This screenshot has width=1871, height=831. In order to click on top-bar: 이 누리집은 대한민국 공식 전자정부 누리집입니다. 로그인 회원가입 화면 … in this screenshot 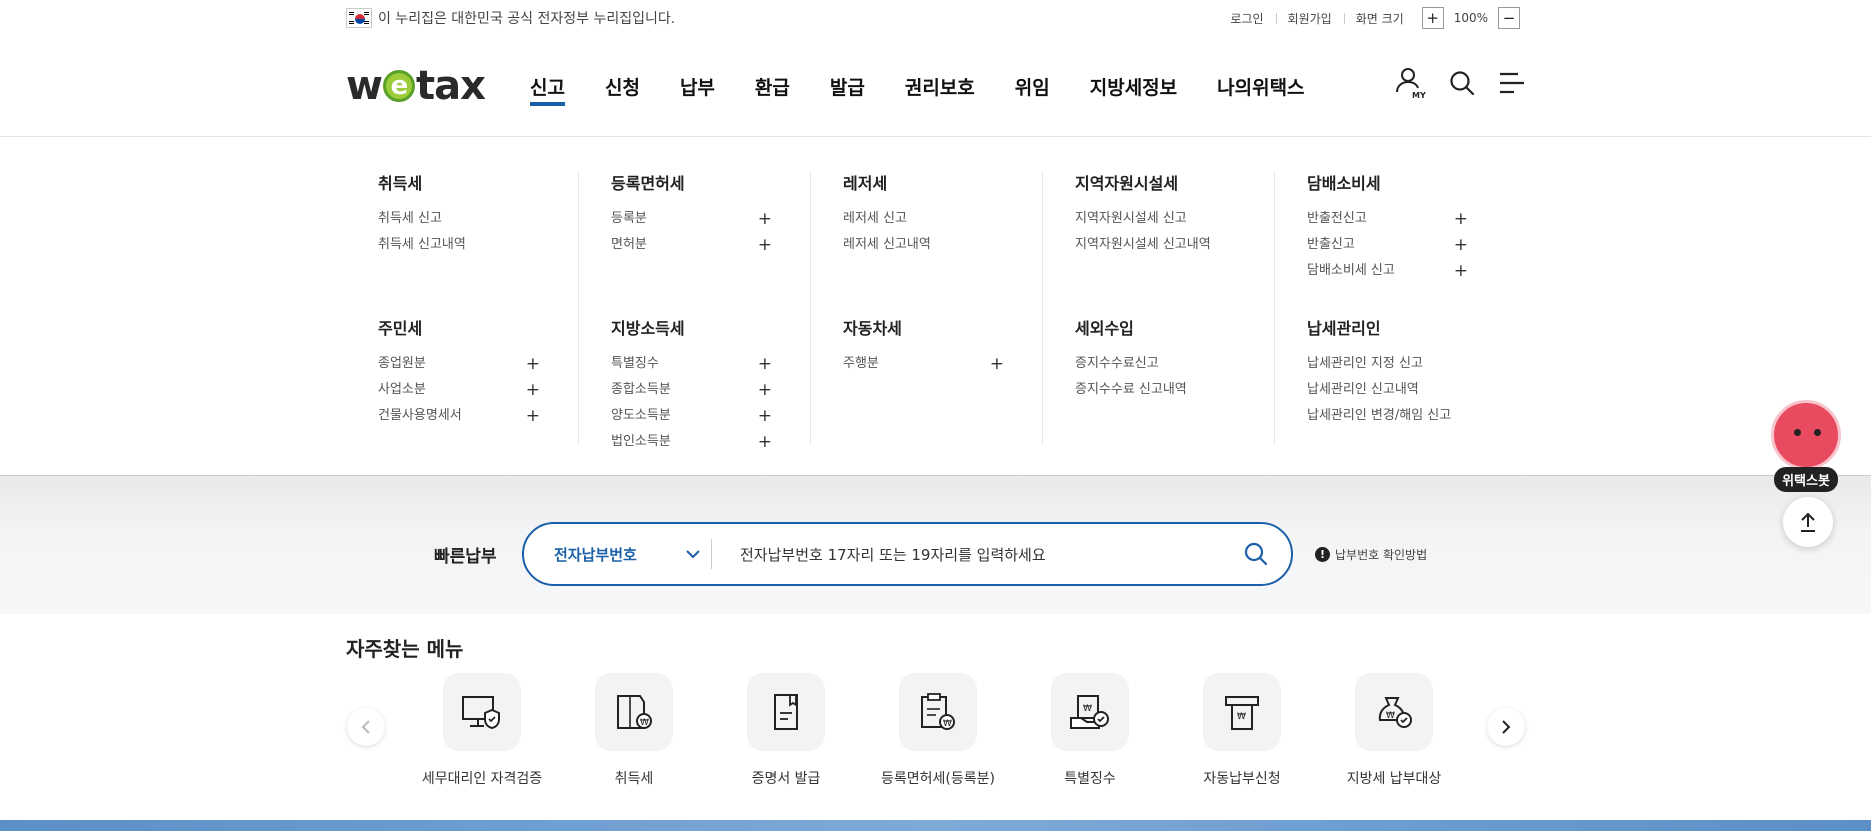, I will do `click(936, 18)`.